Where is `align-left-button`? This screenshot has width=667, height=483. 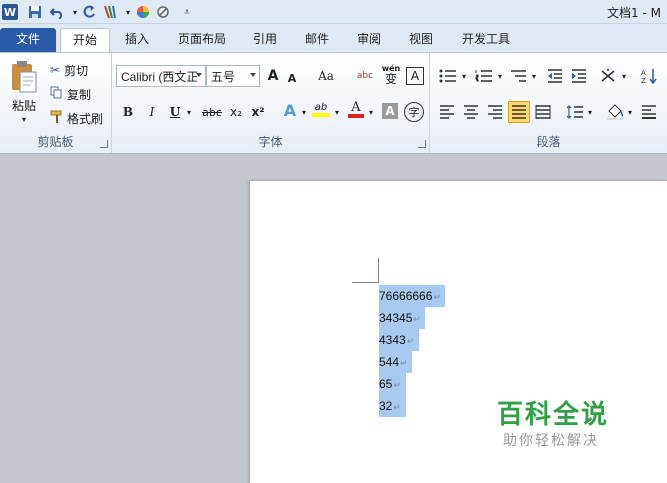 align-left-button is located at coordinates (447, 112).